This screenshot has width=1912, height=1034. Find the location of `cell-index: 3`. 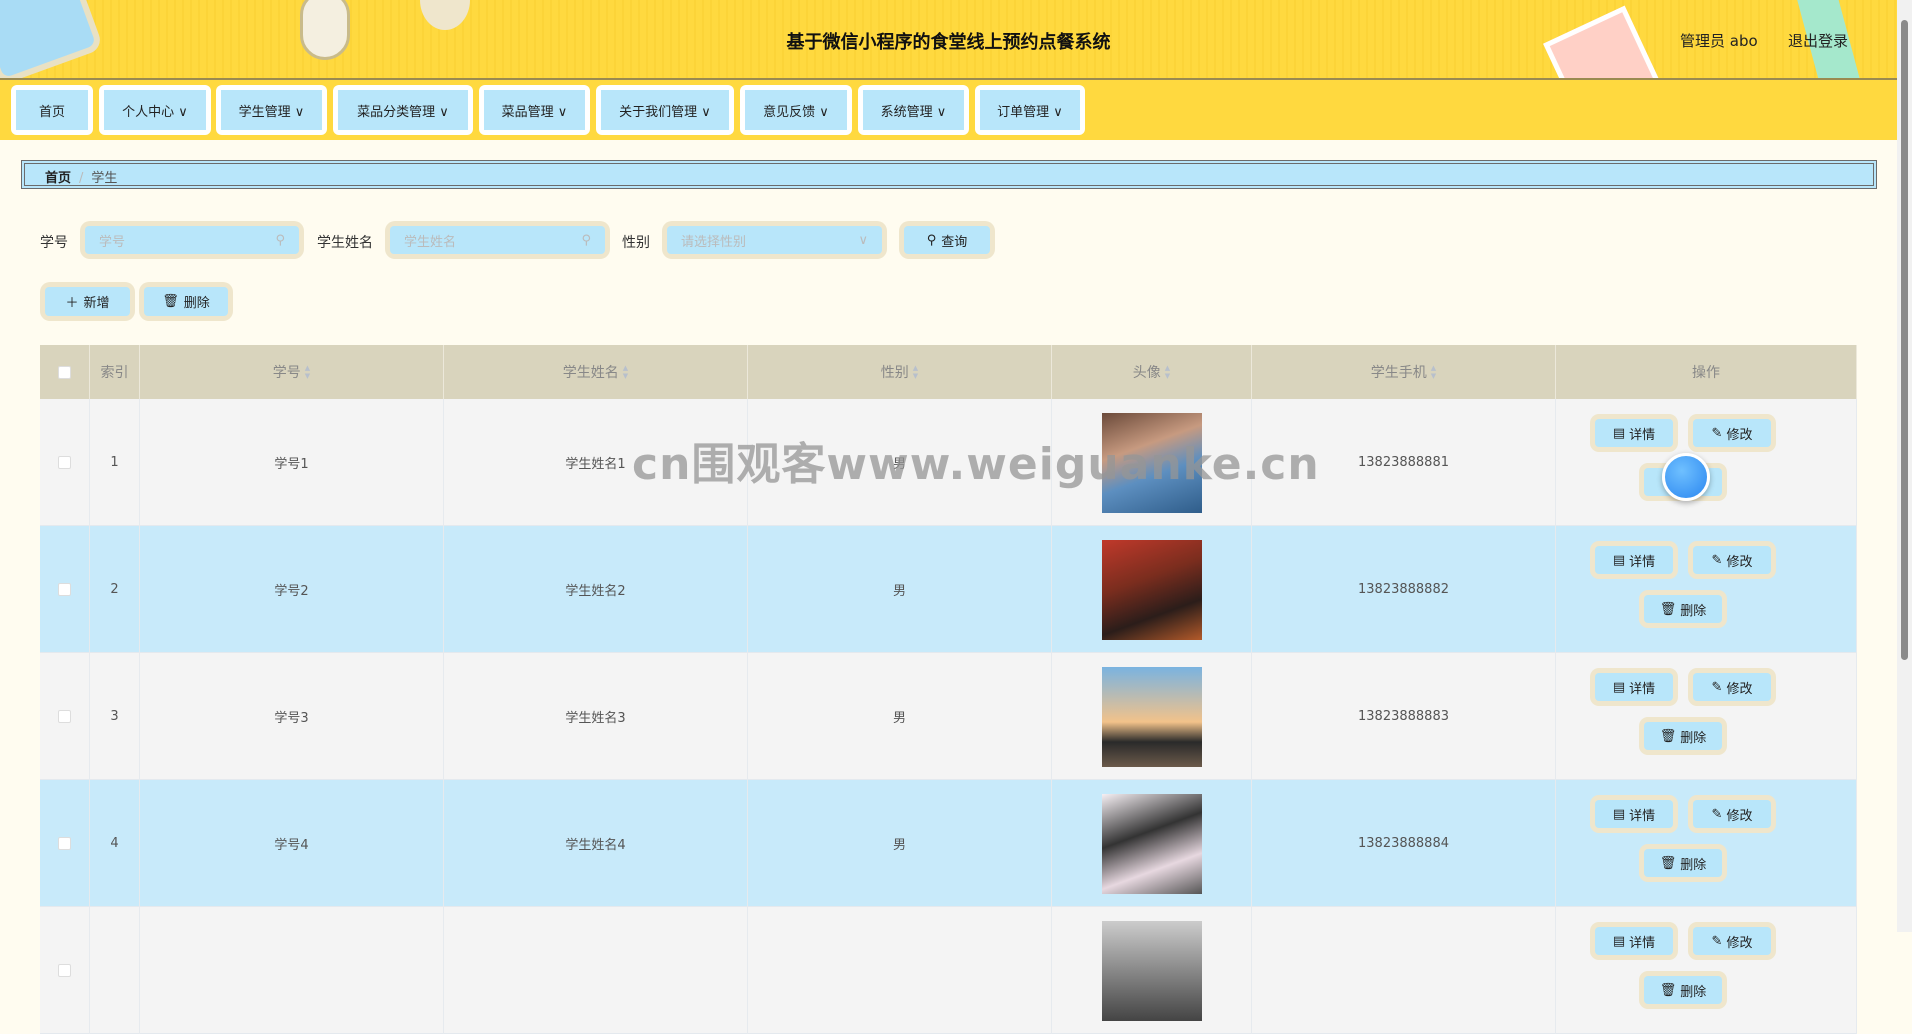

cell-index: 3 is located at coordinates (114, 716).